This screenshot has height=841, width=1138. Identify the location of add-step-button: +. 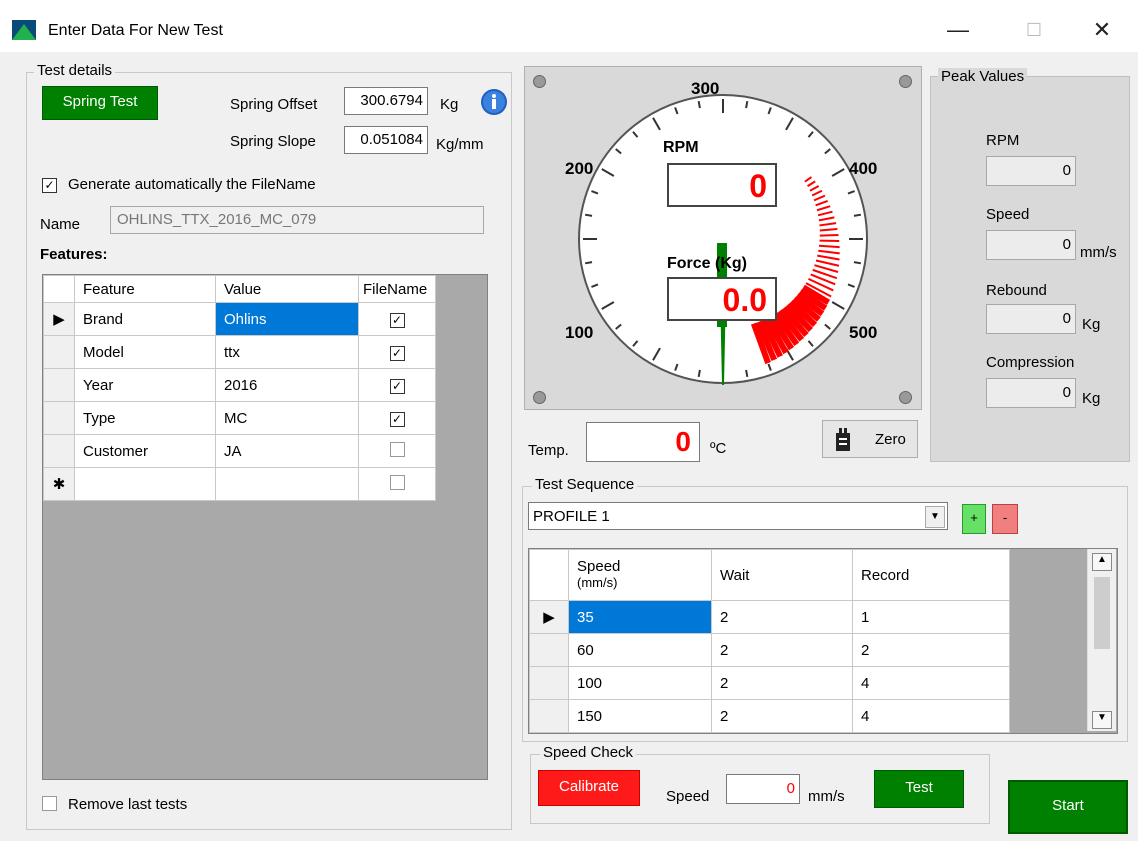
(974, 519).